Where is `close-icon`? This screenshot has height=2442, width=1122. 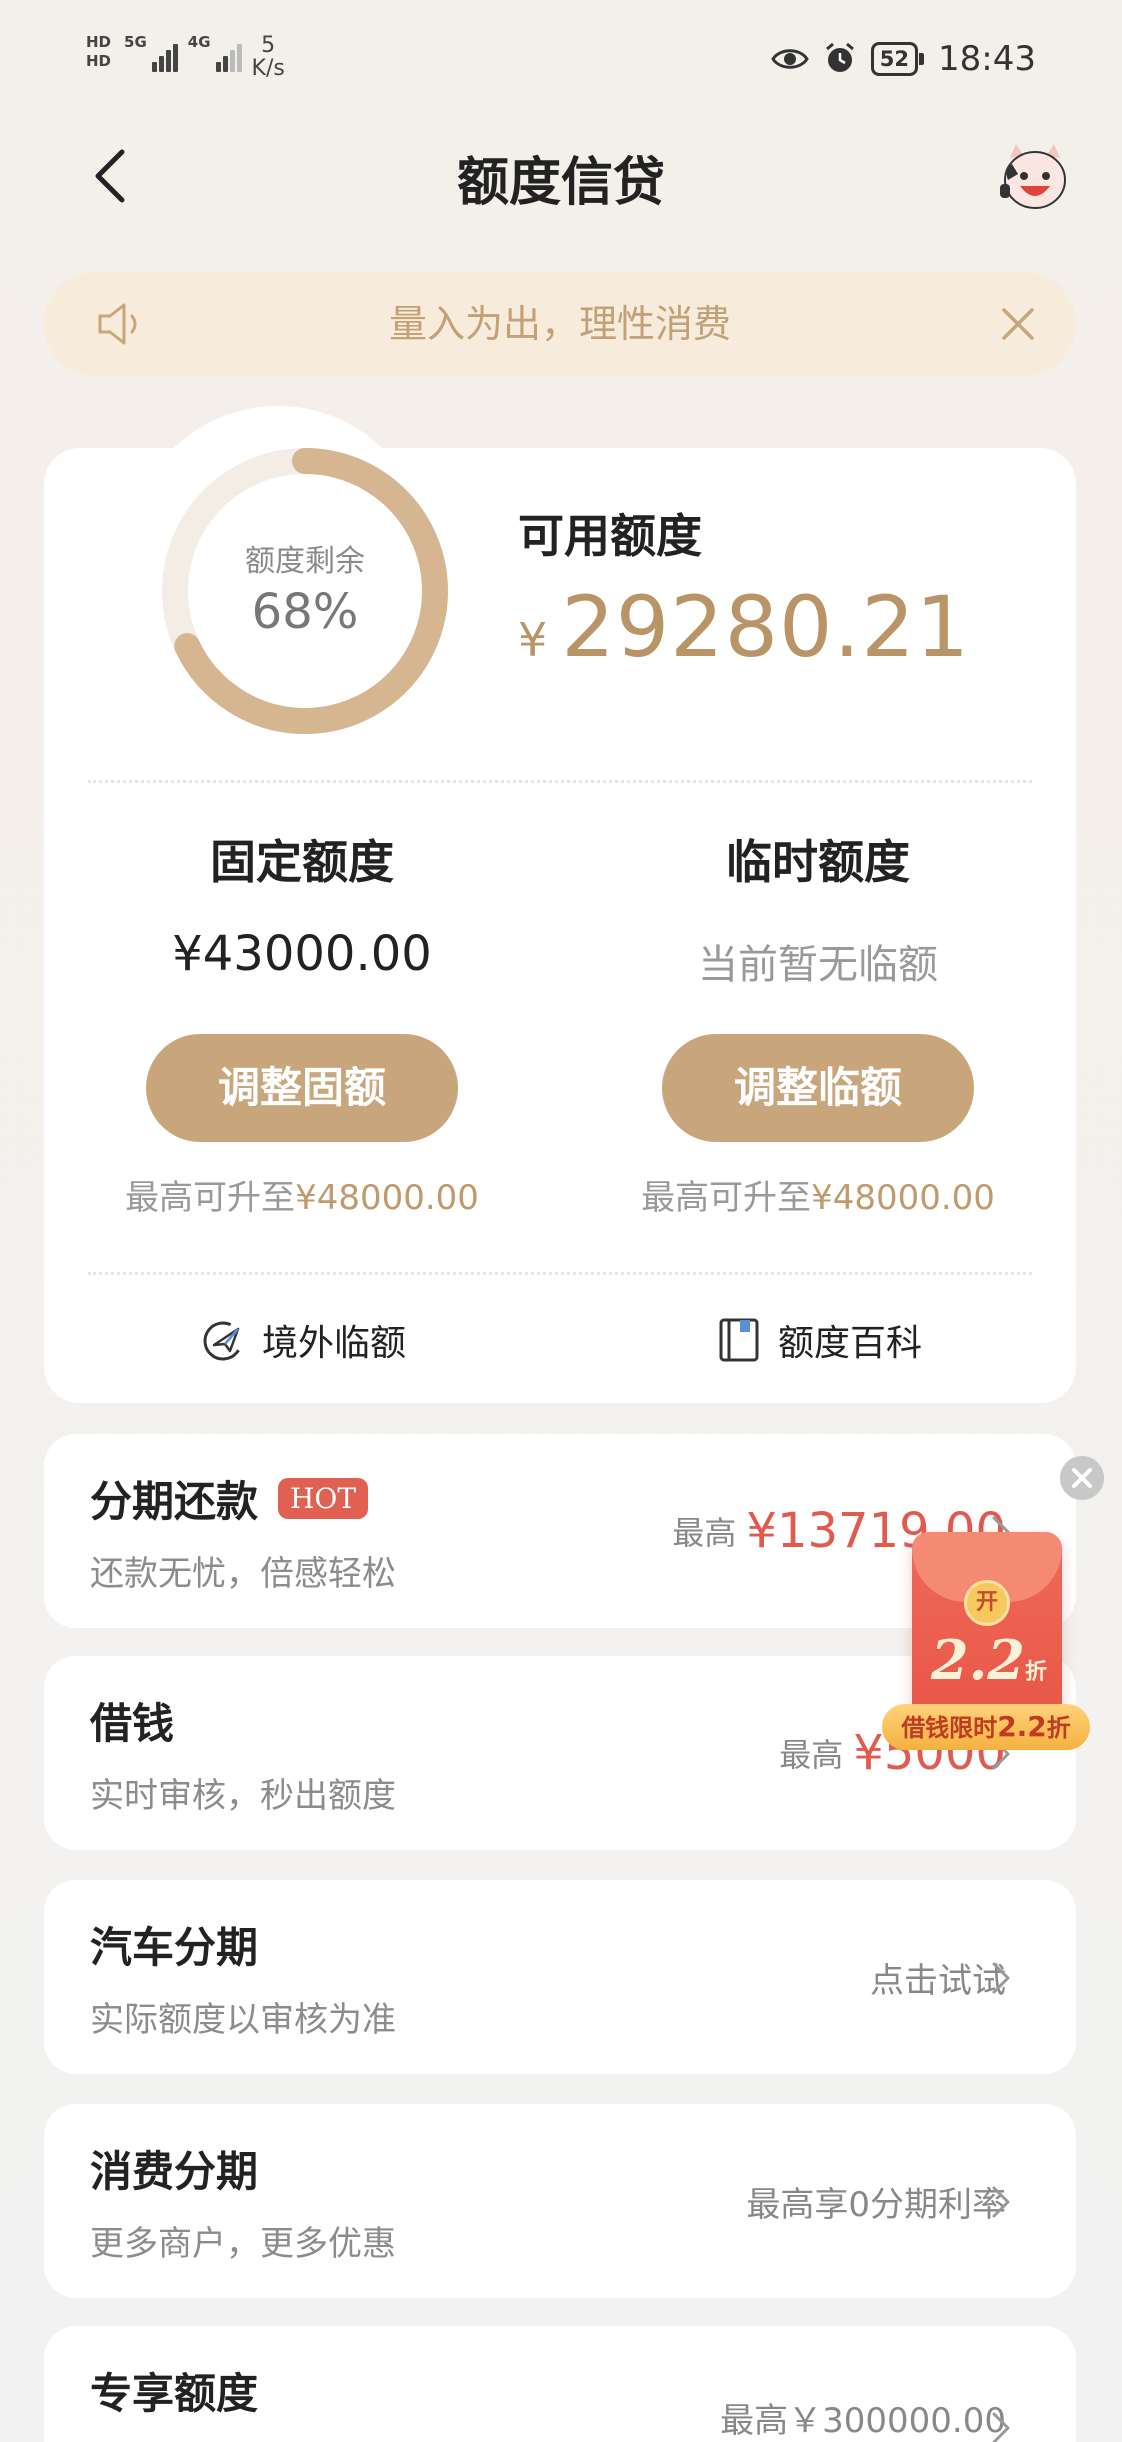
close-icon is located at coordinates (1018, 324).